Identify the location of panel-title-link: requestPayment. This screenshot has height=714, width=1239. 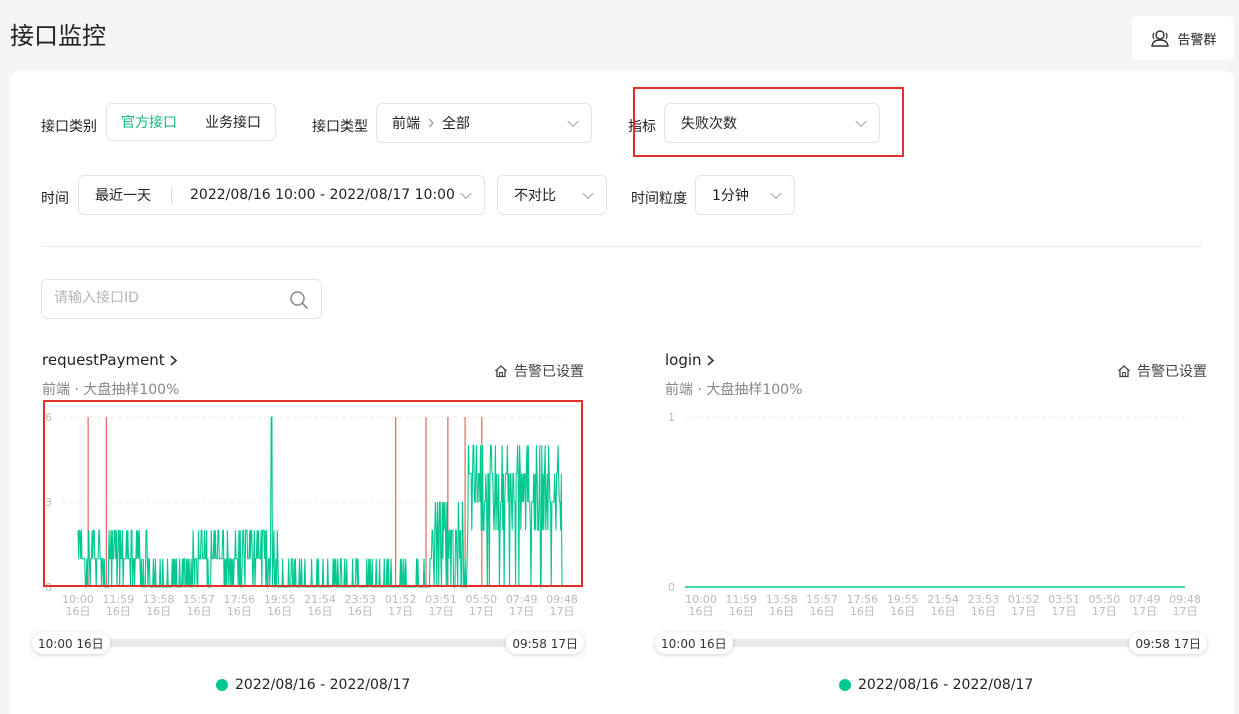
(110, 360).